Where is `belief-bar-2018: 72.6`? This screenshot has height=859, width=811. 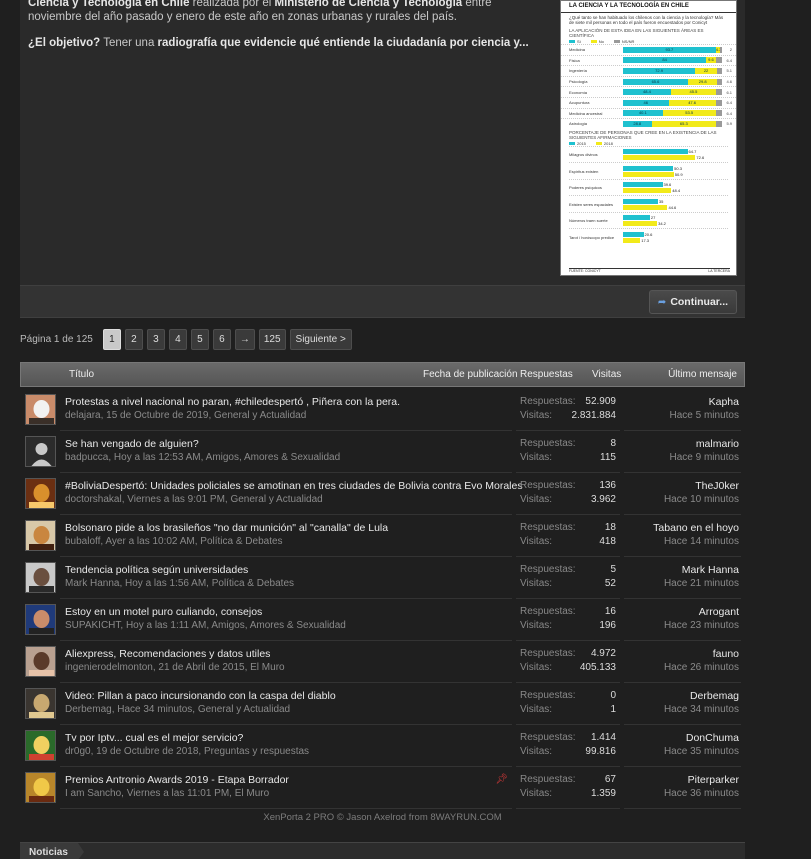
belief-bar-2018: 72.6 is located at coordinates (675, 157).